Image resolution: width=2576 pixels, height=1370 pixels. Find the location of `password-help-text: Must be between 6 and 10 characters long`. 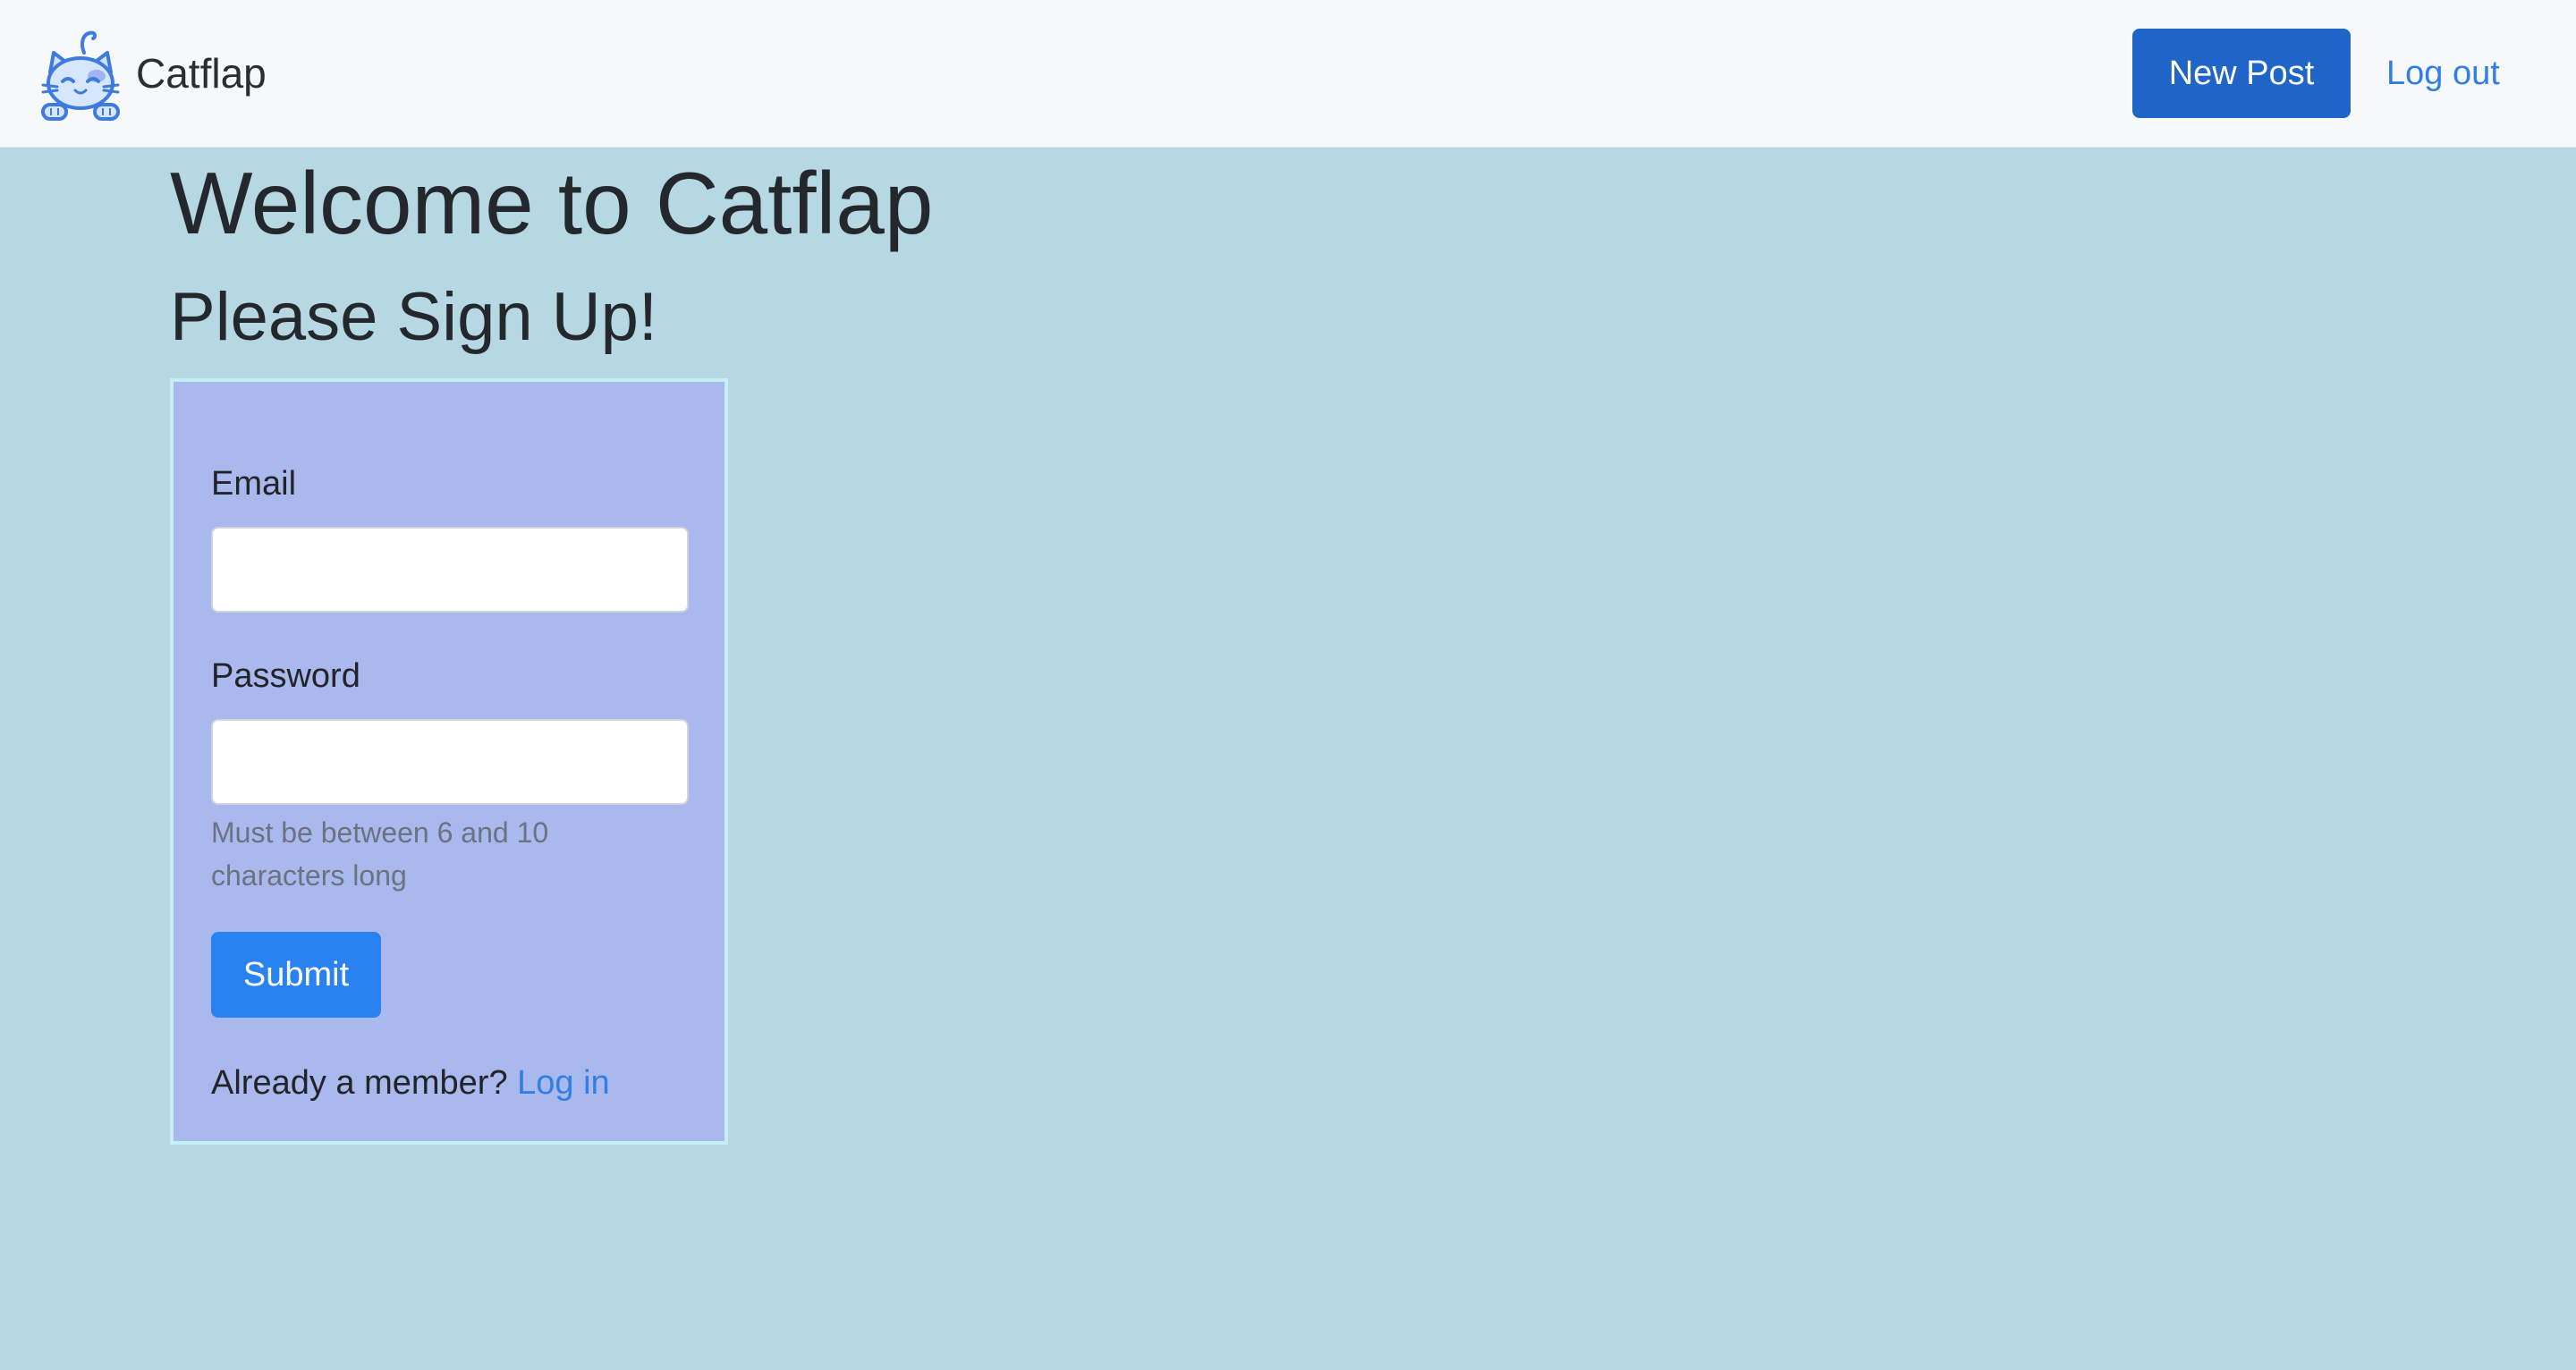

password-help-text: Must be between 6 and 10 characters long is located at coordinates (380, 854).